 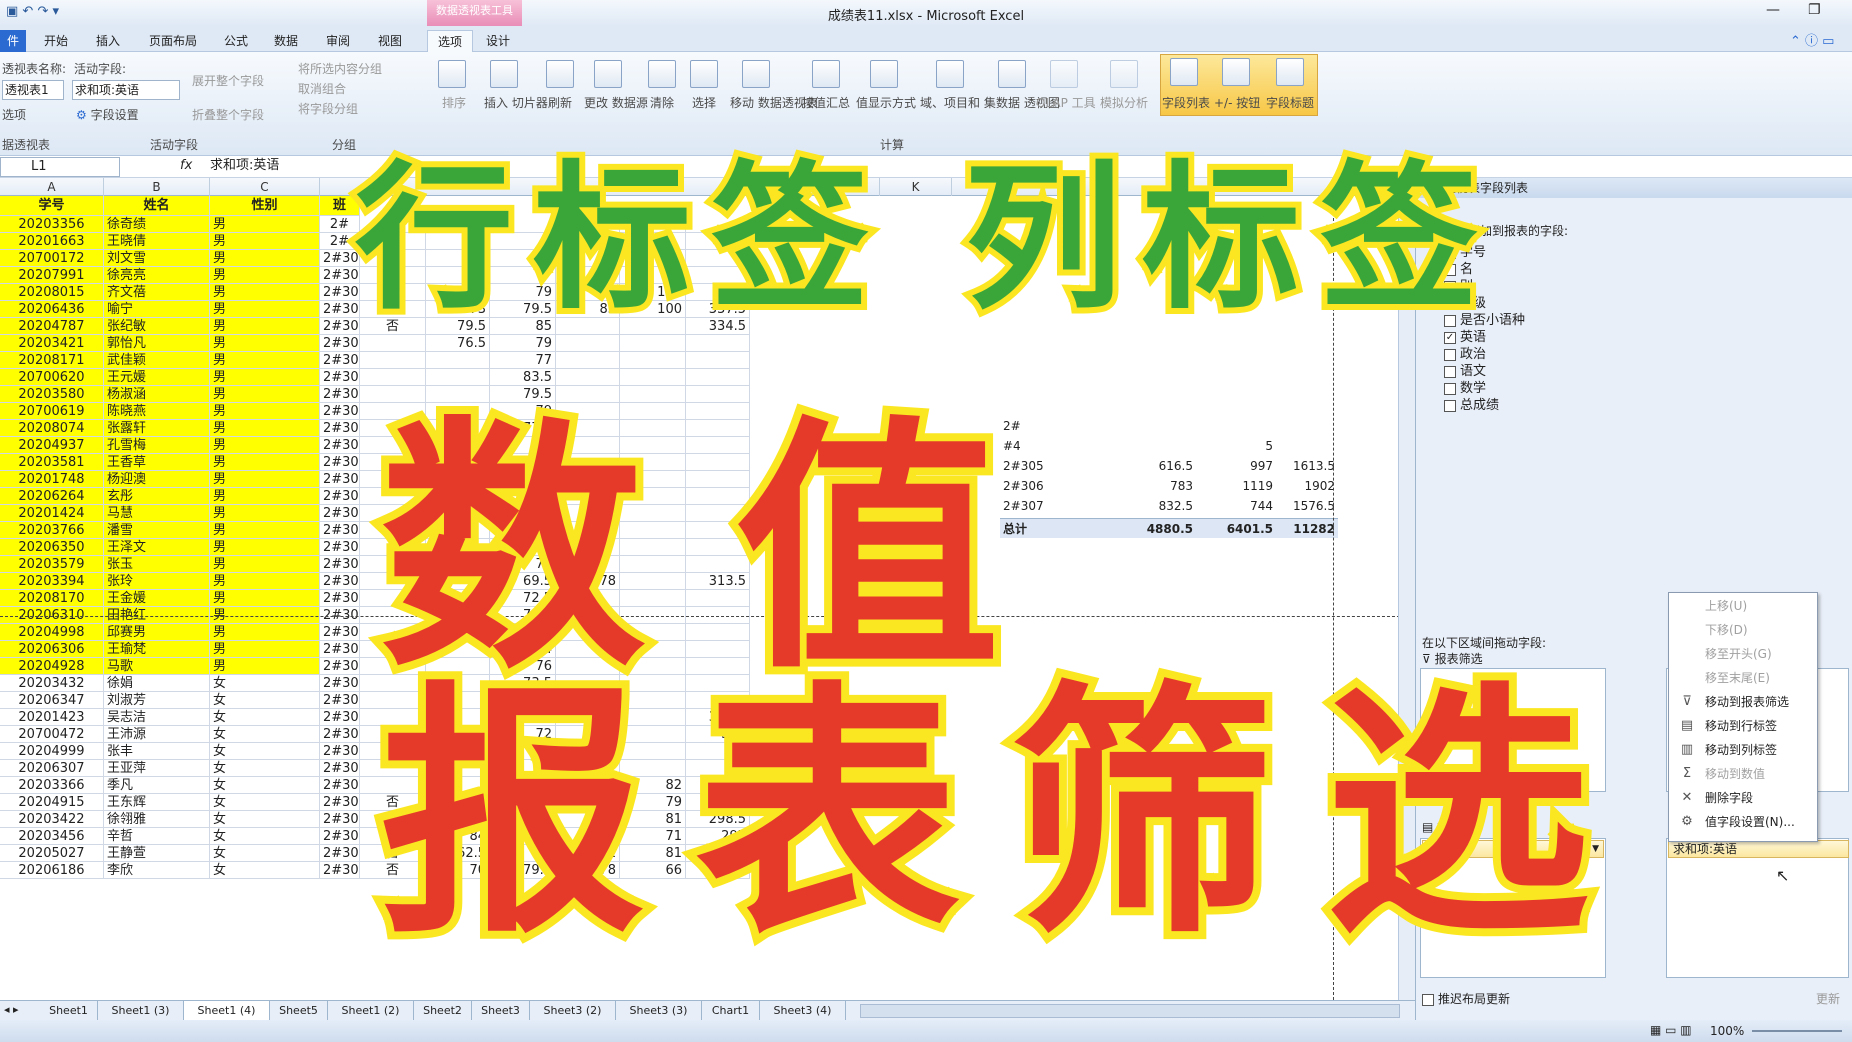 What do you see at coordinates (52, 717) in the screenshot?
I see `table-cell: 20201423` at bounding box center [52, 717].